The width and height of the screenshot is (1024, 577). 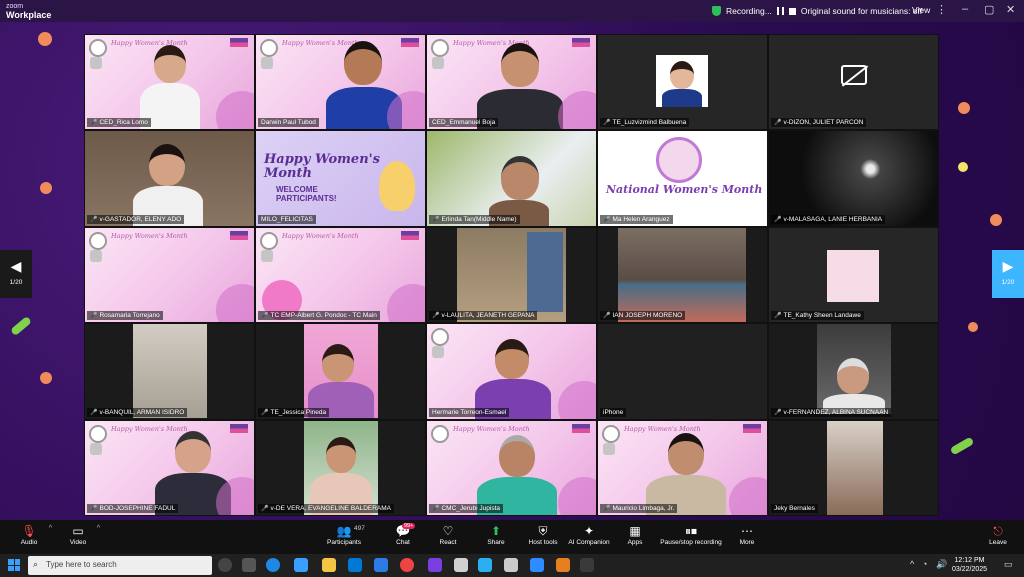 I want to click on notepad-icon, so click(x=461, y=565).